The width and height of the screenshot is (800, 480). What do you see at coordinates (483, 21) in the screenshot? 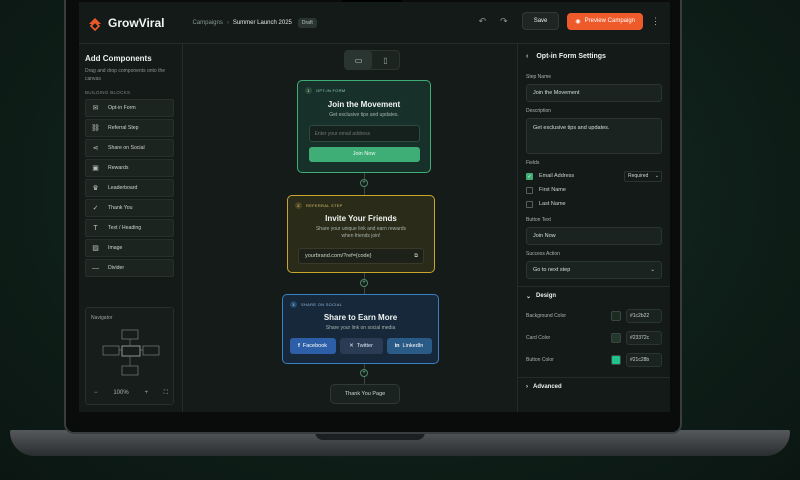
I see `undo-icon: ↶` at bounding box center [483, 21].